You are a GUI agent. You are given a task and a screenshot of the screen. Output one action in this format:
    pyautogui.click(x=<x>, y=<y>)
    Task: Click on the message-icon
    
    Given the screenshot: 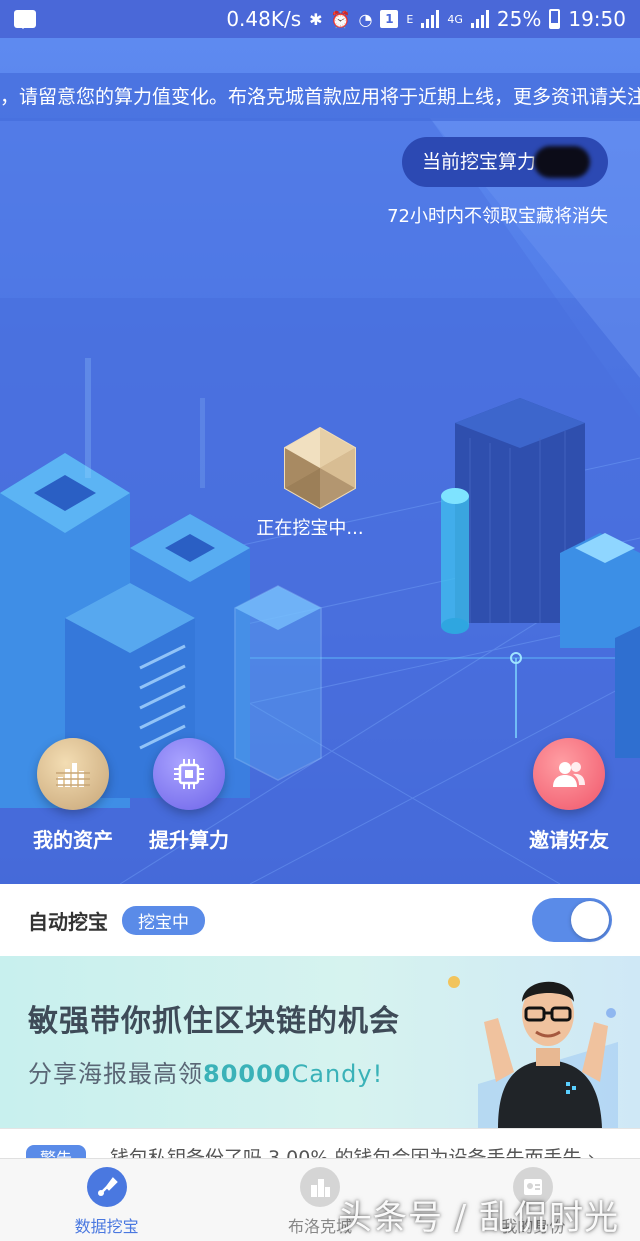 What is the action you would take?
    pyautogui.click(x=25, y=19)
    